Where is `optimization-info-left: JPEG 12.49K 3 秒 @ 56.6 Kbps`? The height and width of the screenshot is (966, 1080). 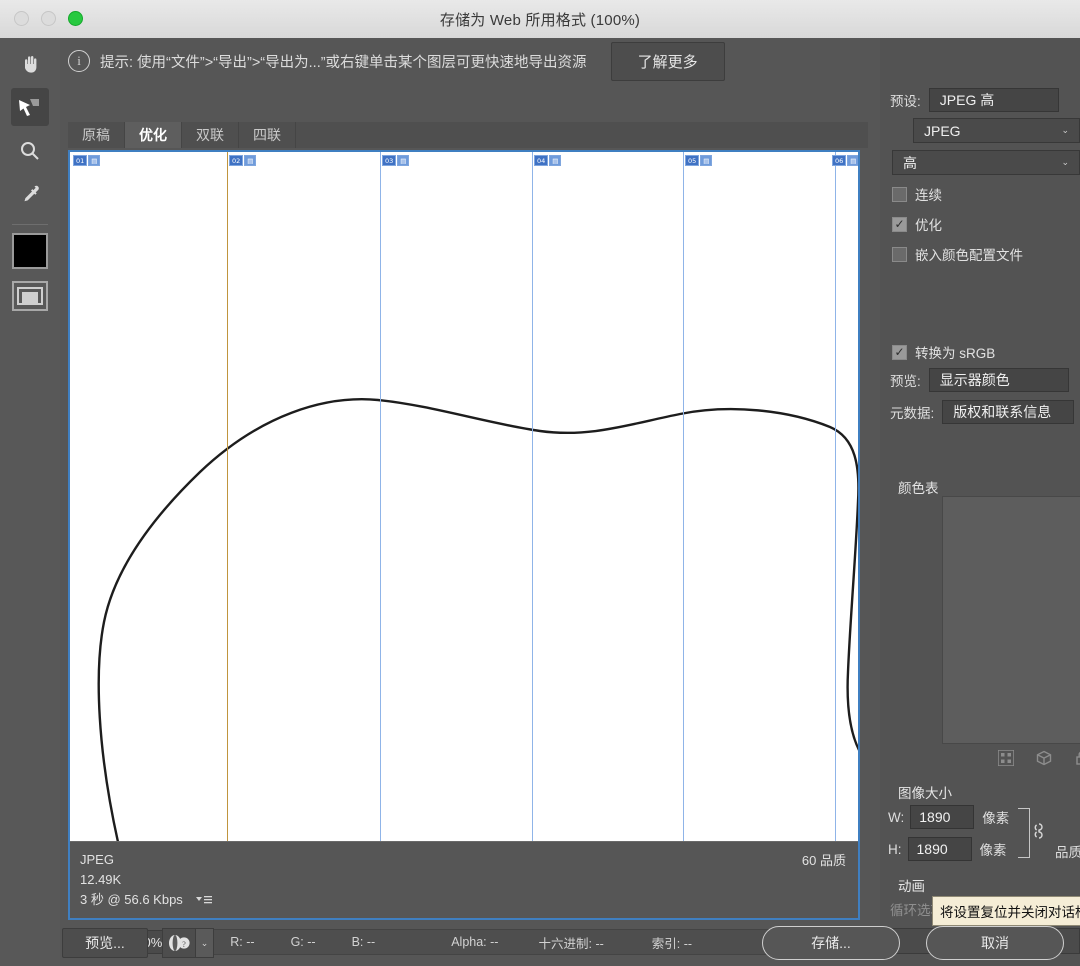
optimization-info-left: JPEG 12.49K 3 秒 @ 56.6 Kbps is located at coordinates (146, 880).